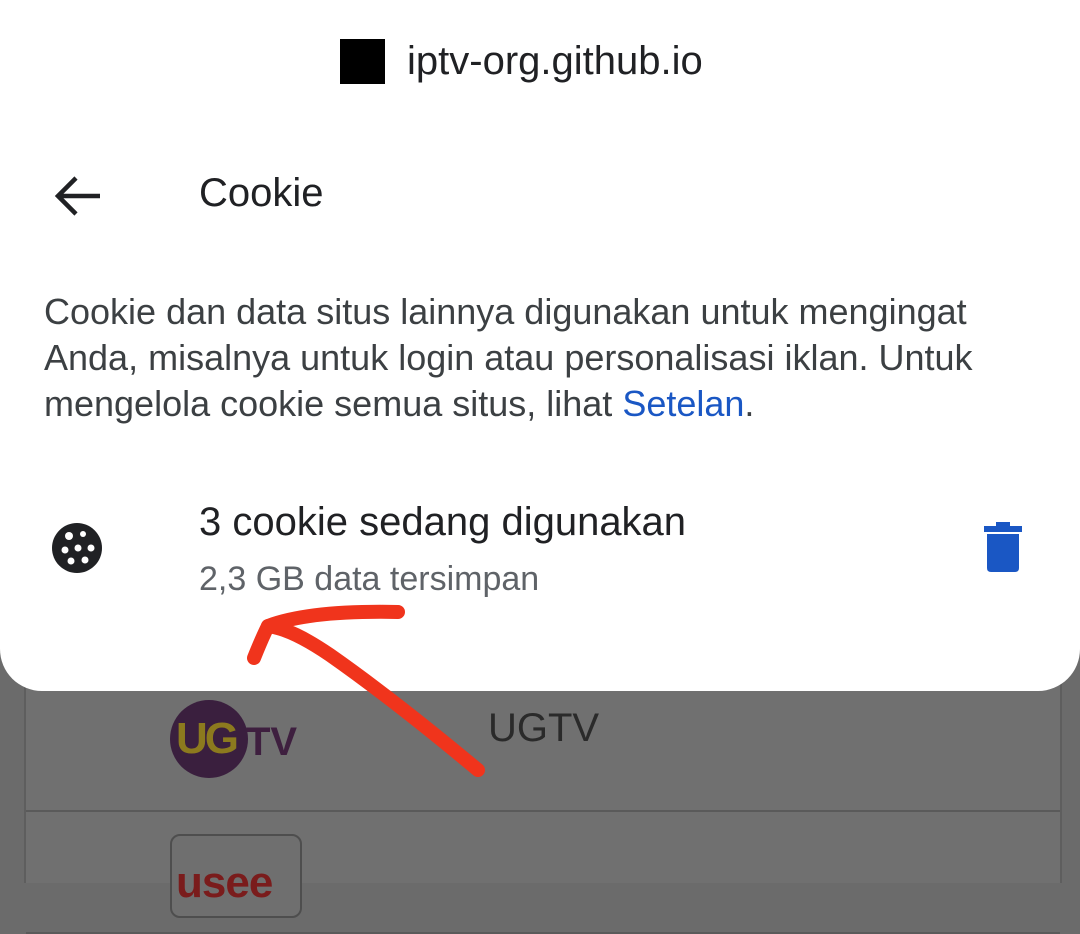 Image resolution: width=1080 pixels, height=934 pixels. Describe the element at coordinates (369, 579) in the screenshot. I see `storage-size: 2,3 GB data tersimpan` at that location.